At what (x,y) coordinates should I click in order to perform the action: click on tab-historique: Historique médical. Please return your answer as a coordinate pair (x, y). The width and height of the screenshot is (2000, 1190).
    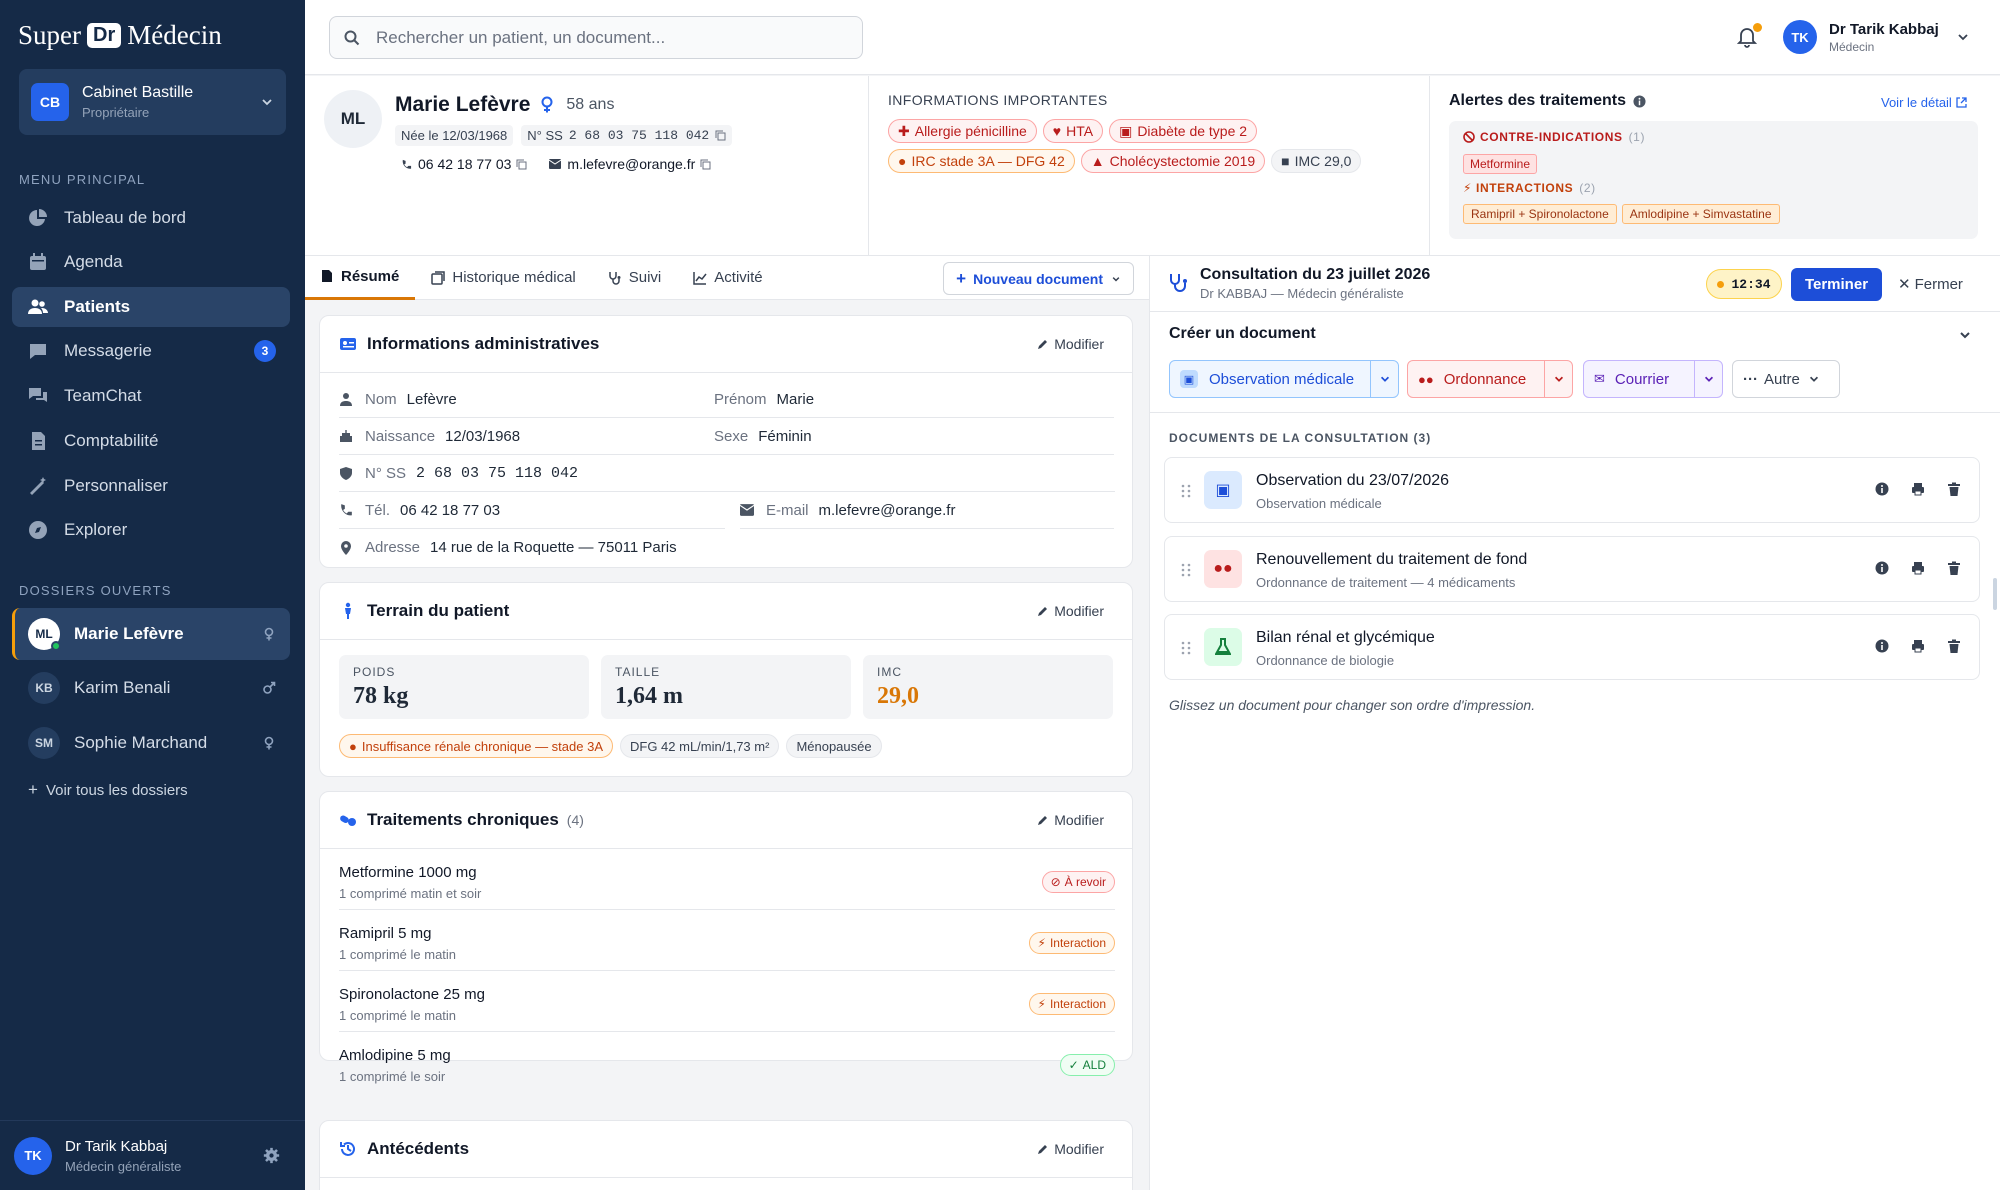
    Looking at the image, I should click on (503, 278).